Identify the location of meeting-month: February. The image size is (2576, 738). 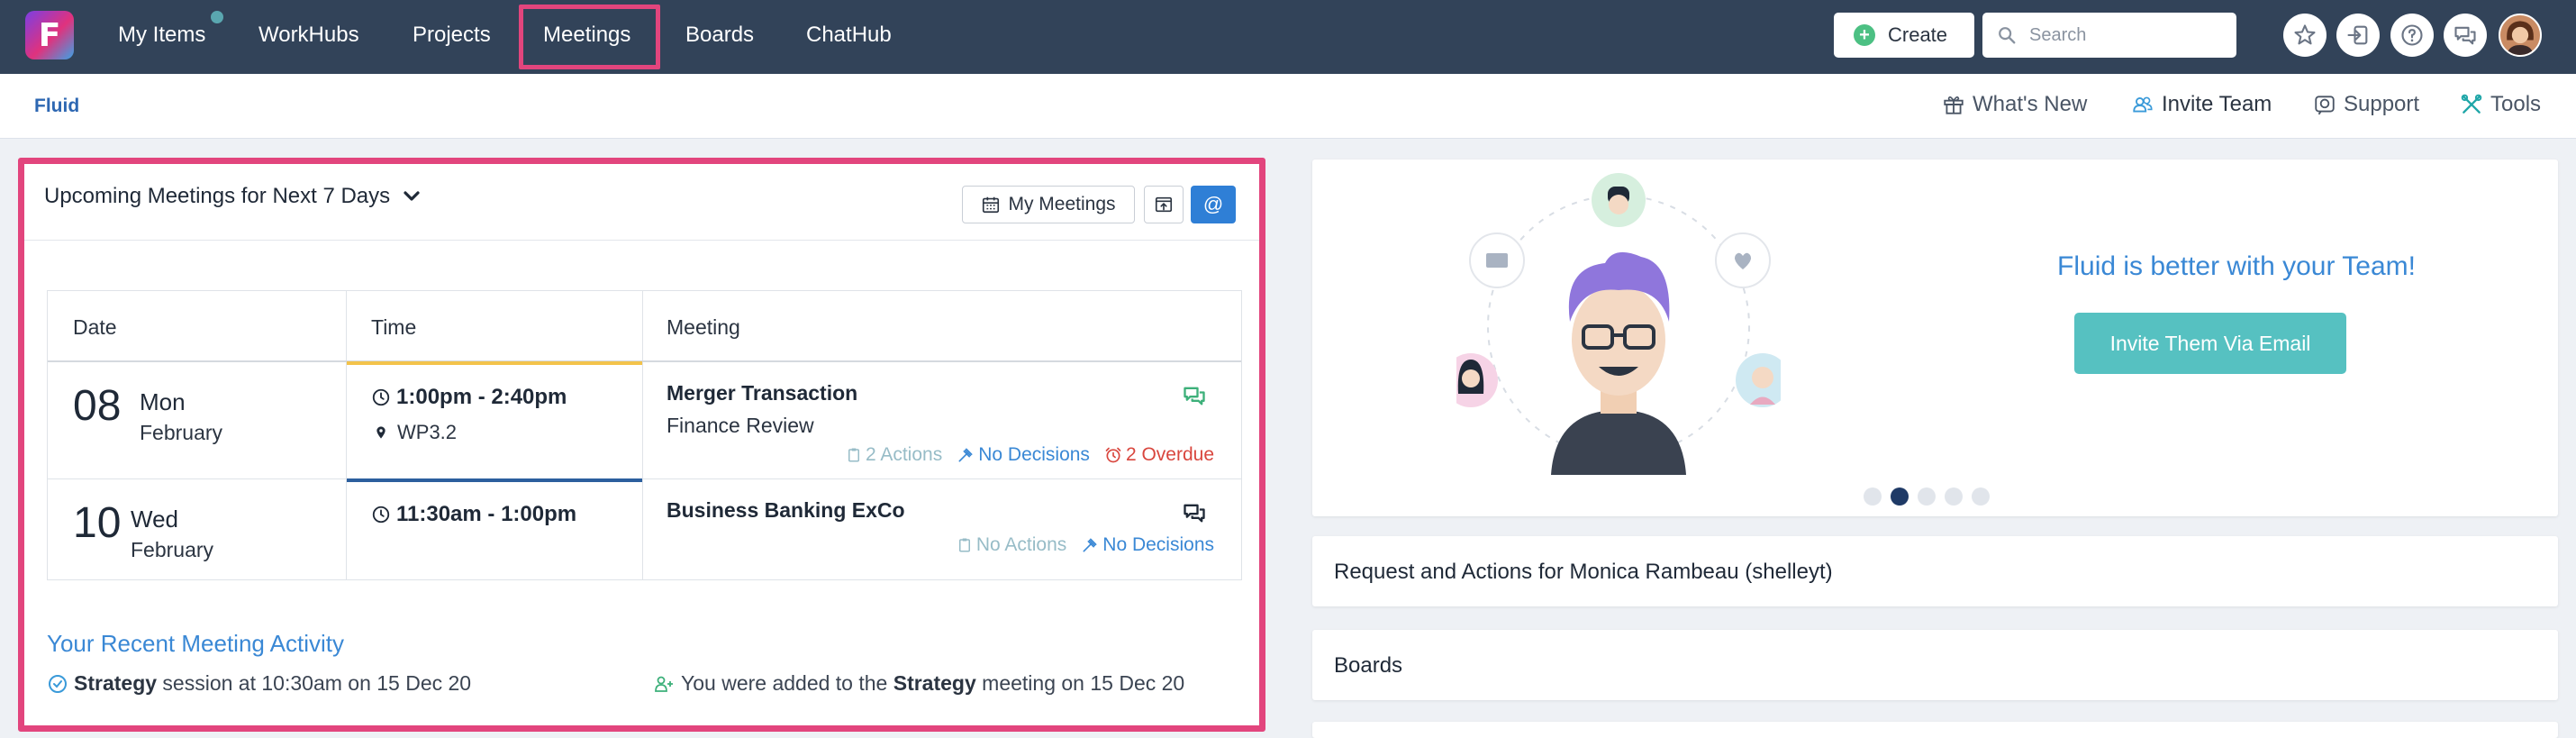
(181, 433).